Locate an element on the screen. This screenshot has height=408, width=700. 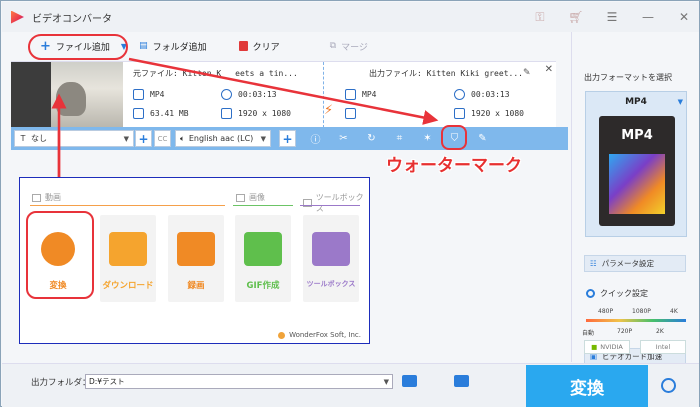
download-icon is located at coordinates (128, 249).